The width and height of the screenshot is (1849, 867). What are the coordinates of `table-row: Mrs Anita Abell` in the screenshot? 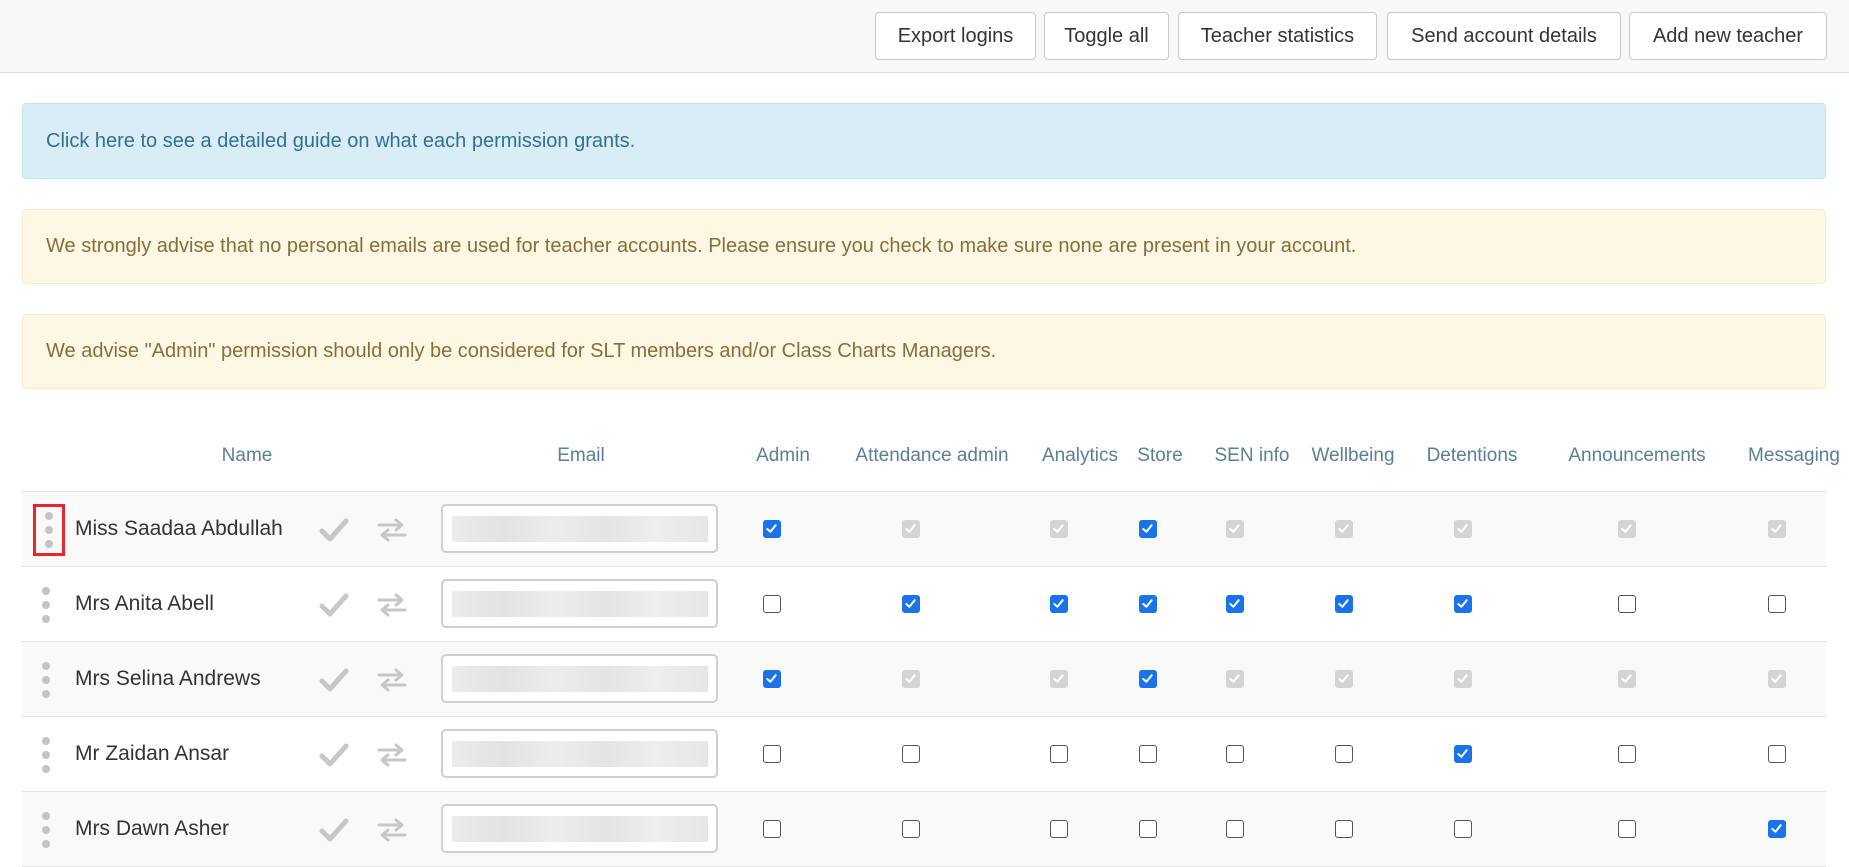 It's located at (924, 604).